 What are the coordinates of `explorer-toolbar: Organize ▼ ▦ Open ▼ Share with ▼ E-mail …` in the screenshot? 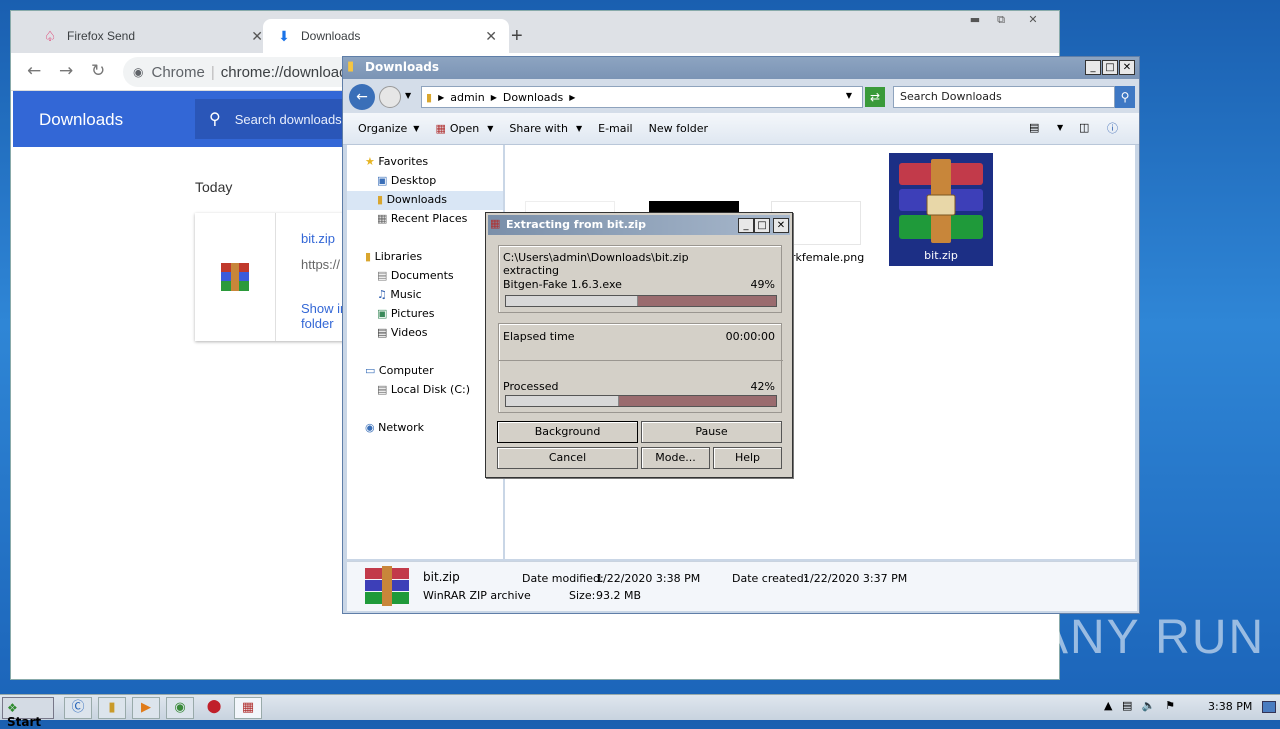 It's located at (741, 129).